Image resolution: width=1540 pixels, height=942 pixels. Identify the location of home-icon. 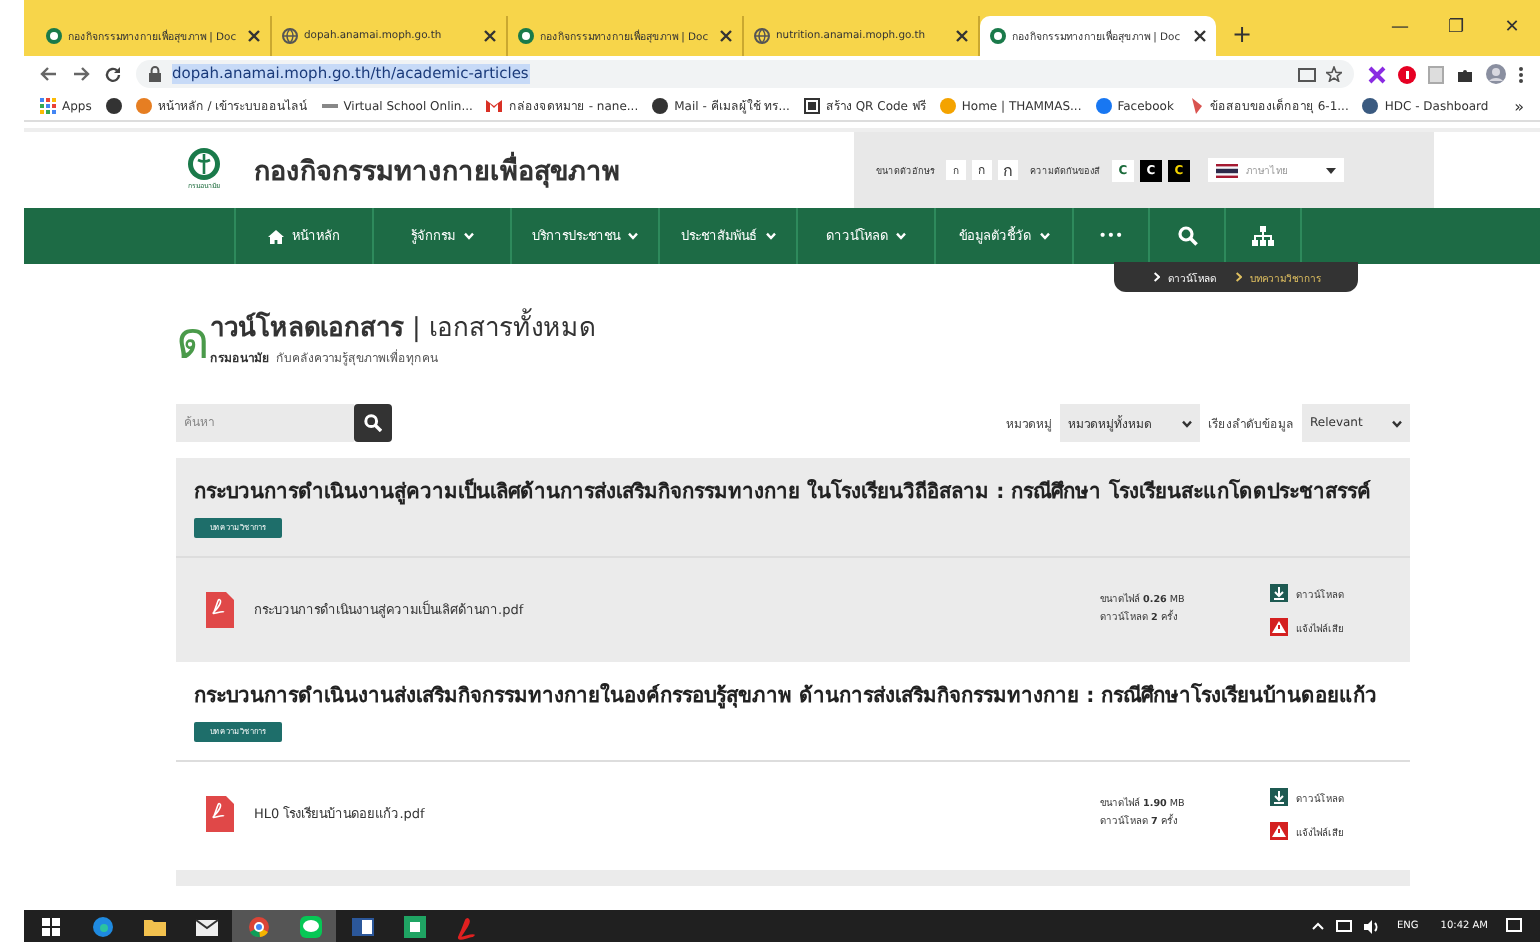
(276, 236).